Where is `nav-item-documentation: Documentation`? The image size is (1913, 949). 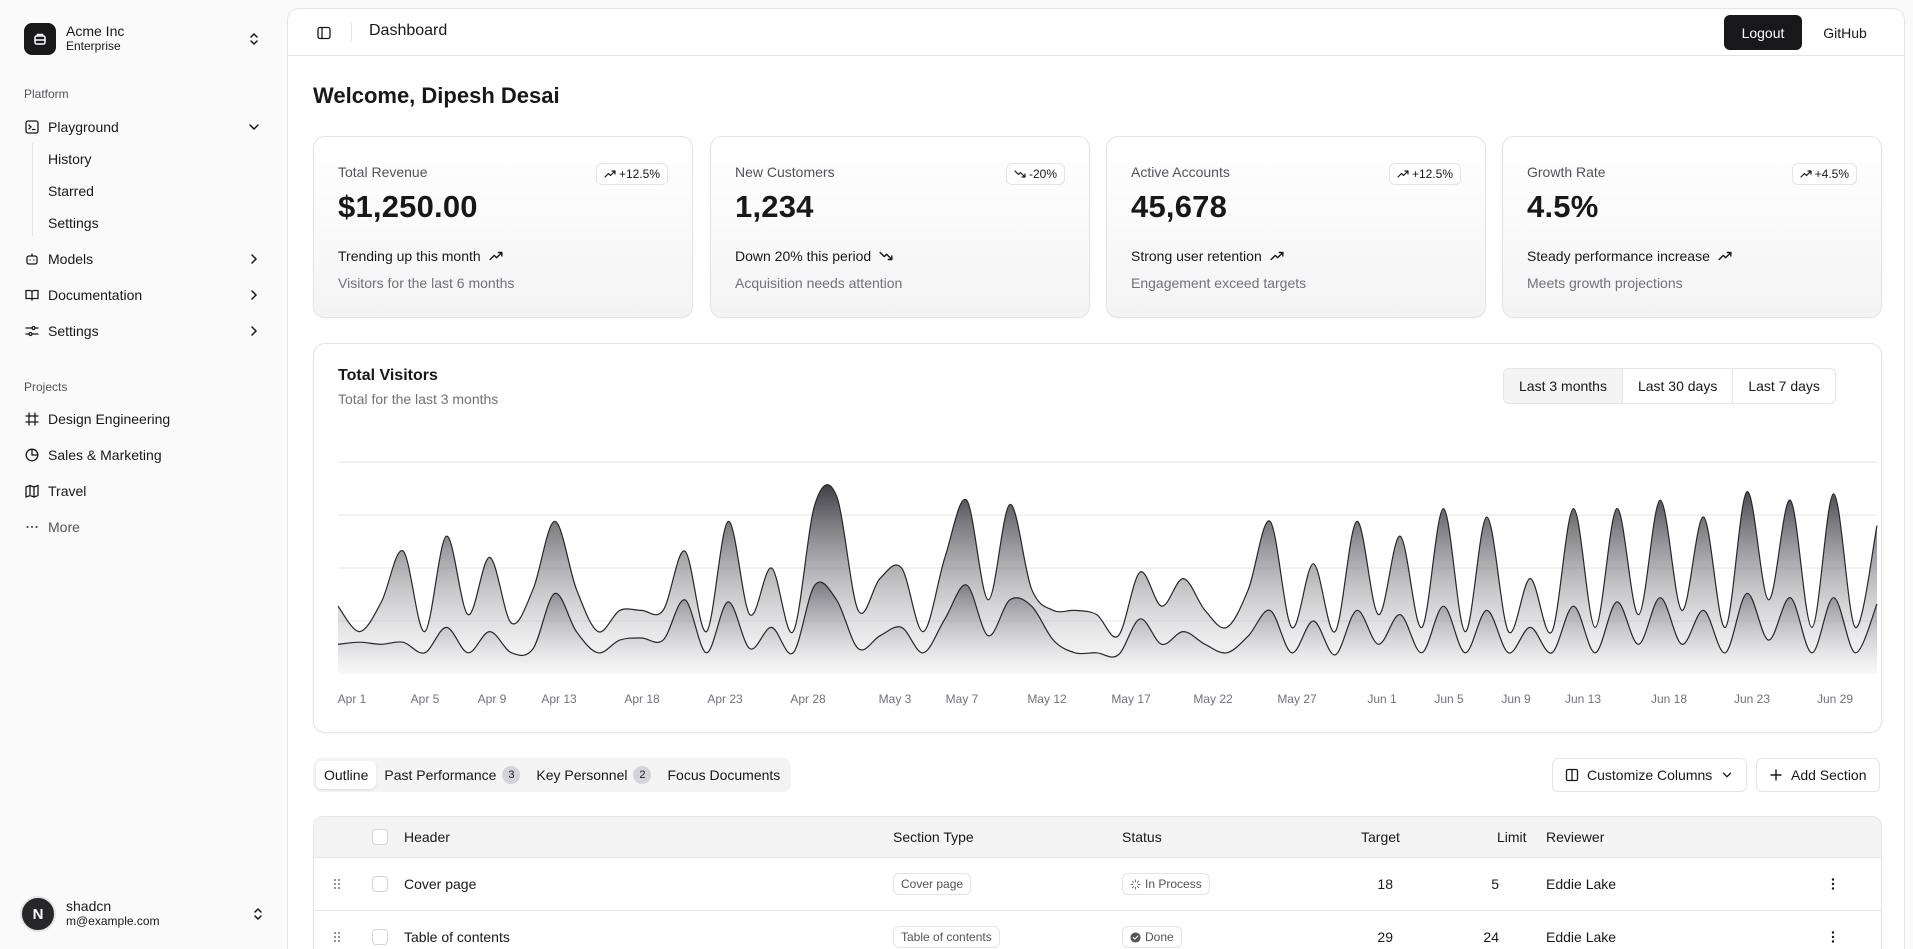
nav-item-documentation: Documentation is located at coordinates (143, 295).